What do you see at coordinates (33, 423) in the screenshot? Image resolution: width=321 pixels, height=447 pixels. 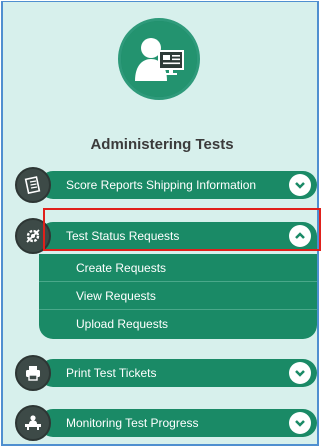 I see `monitor-user-icon` at bounding box center [33, 423].